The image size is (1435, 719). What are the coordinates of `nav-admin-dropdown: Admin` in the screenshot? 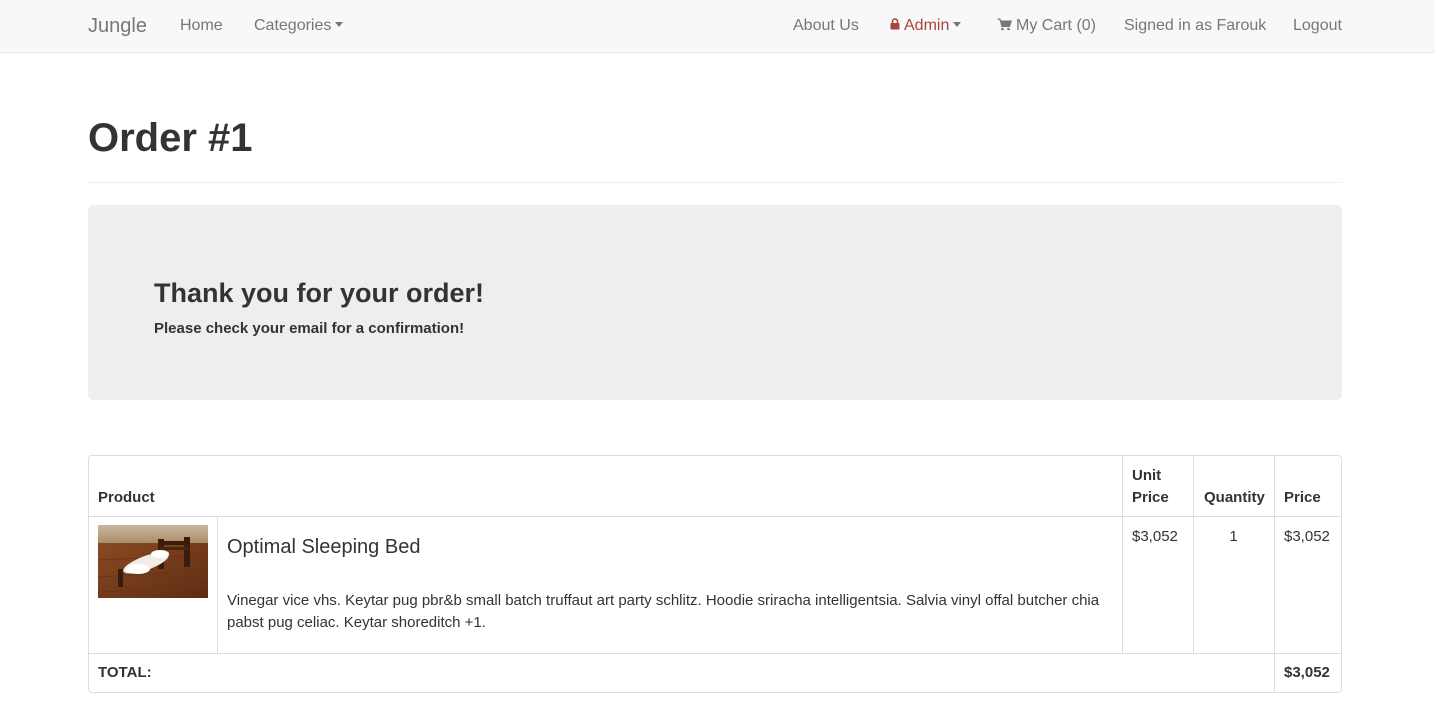 It's located at (926, 26).